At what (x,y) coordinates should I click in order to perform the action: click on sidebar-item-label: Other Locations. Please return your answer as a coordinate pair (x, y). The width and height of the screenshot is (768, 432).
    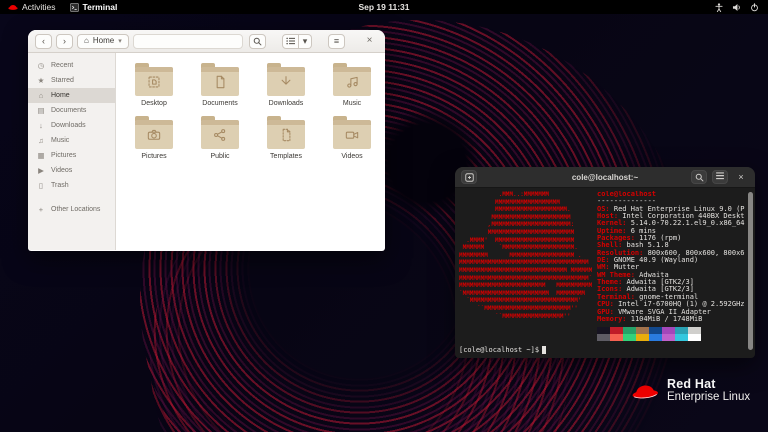
    Looking at the image, I should click on (76, 209).